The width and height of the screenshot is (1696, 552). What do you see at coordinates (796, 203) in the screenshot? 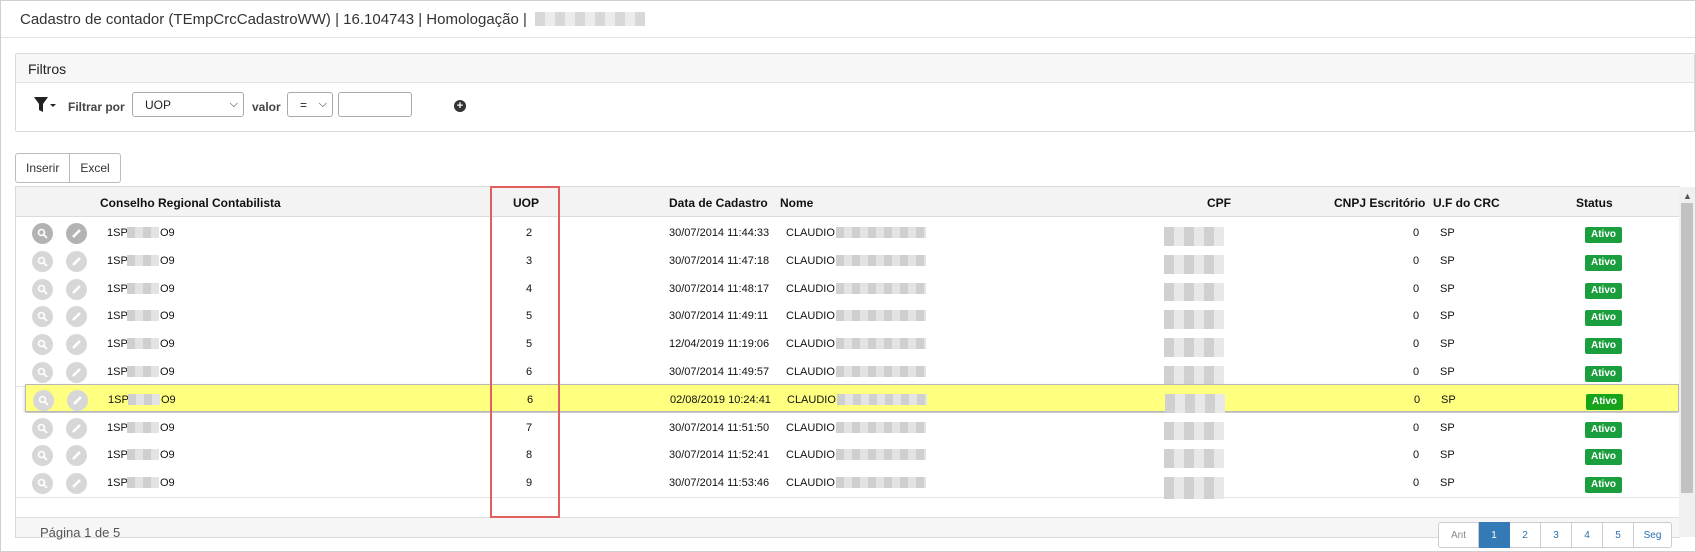
I see `column-header-nome: Nome` at bounding box center [796, 203].